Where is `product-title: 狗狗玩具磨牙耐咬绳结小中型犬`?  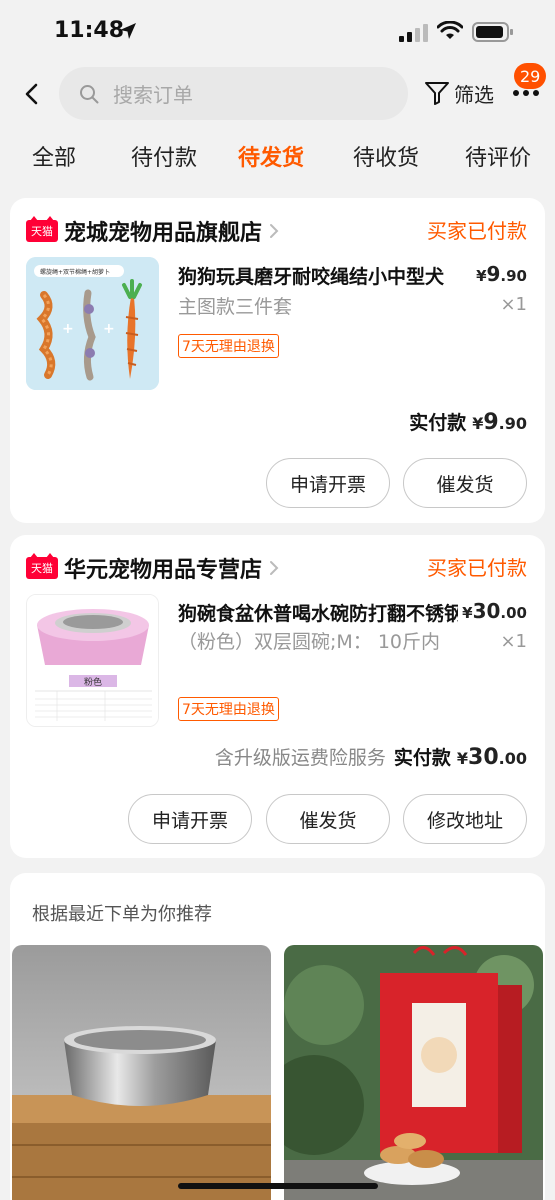
product-title: 狗狗玩具磨牙耐咬绳结小中型犬 is located at coordinates (318, 275).